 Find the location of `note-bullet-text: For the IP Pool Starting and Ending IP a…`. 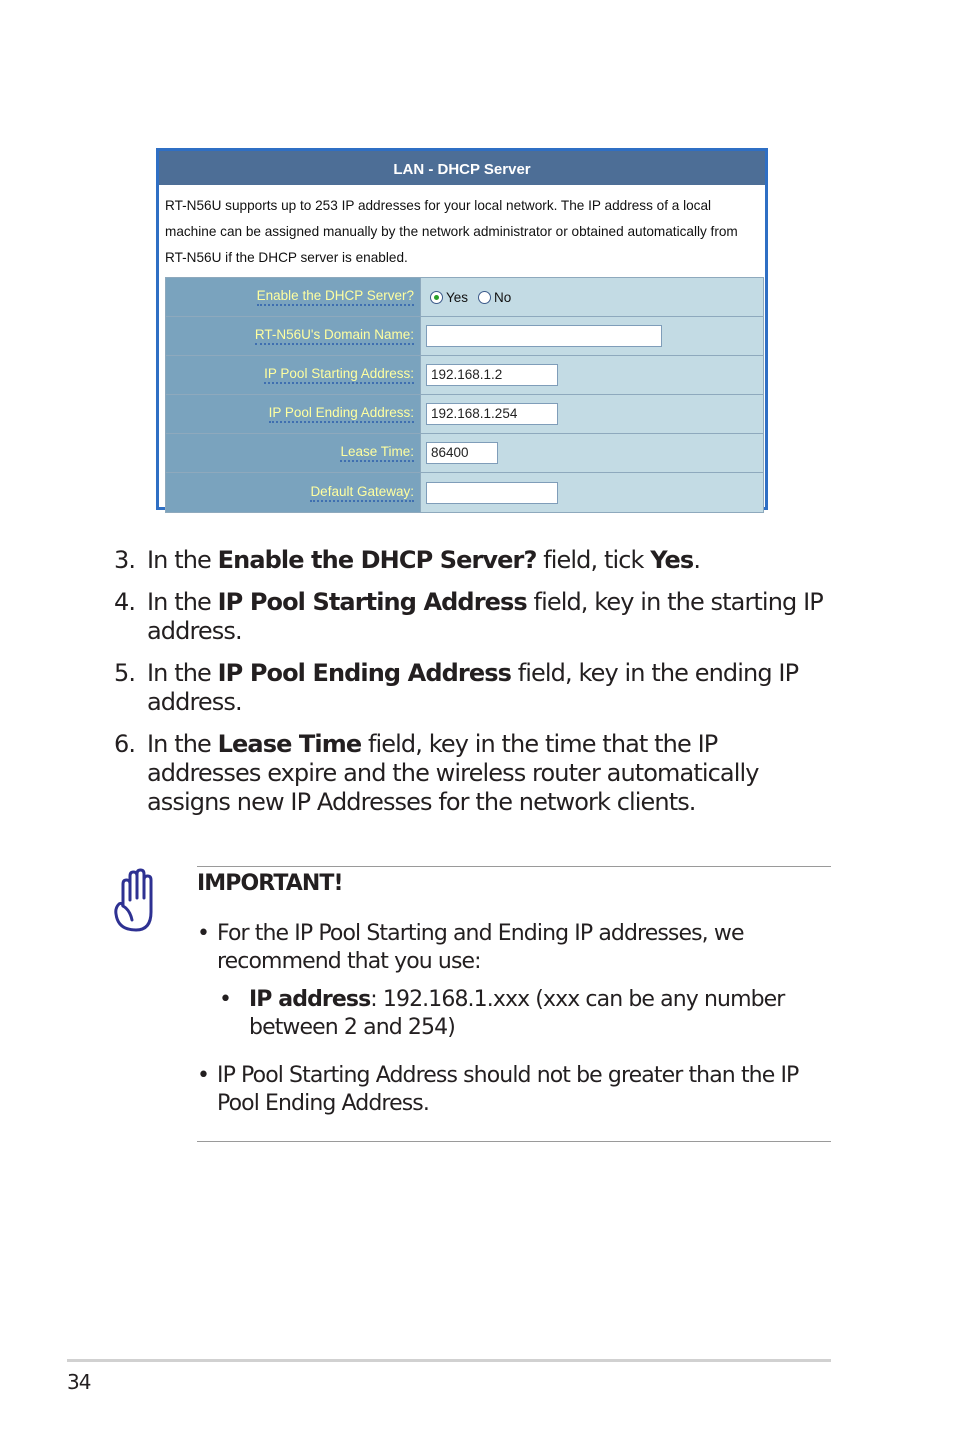

note-bullet-text: For the IP Pool Starting and Ending IP a… is located at coordinates (480, 947).